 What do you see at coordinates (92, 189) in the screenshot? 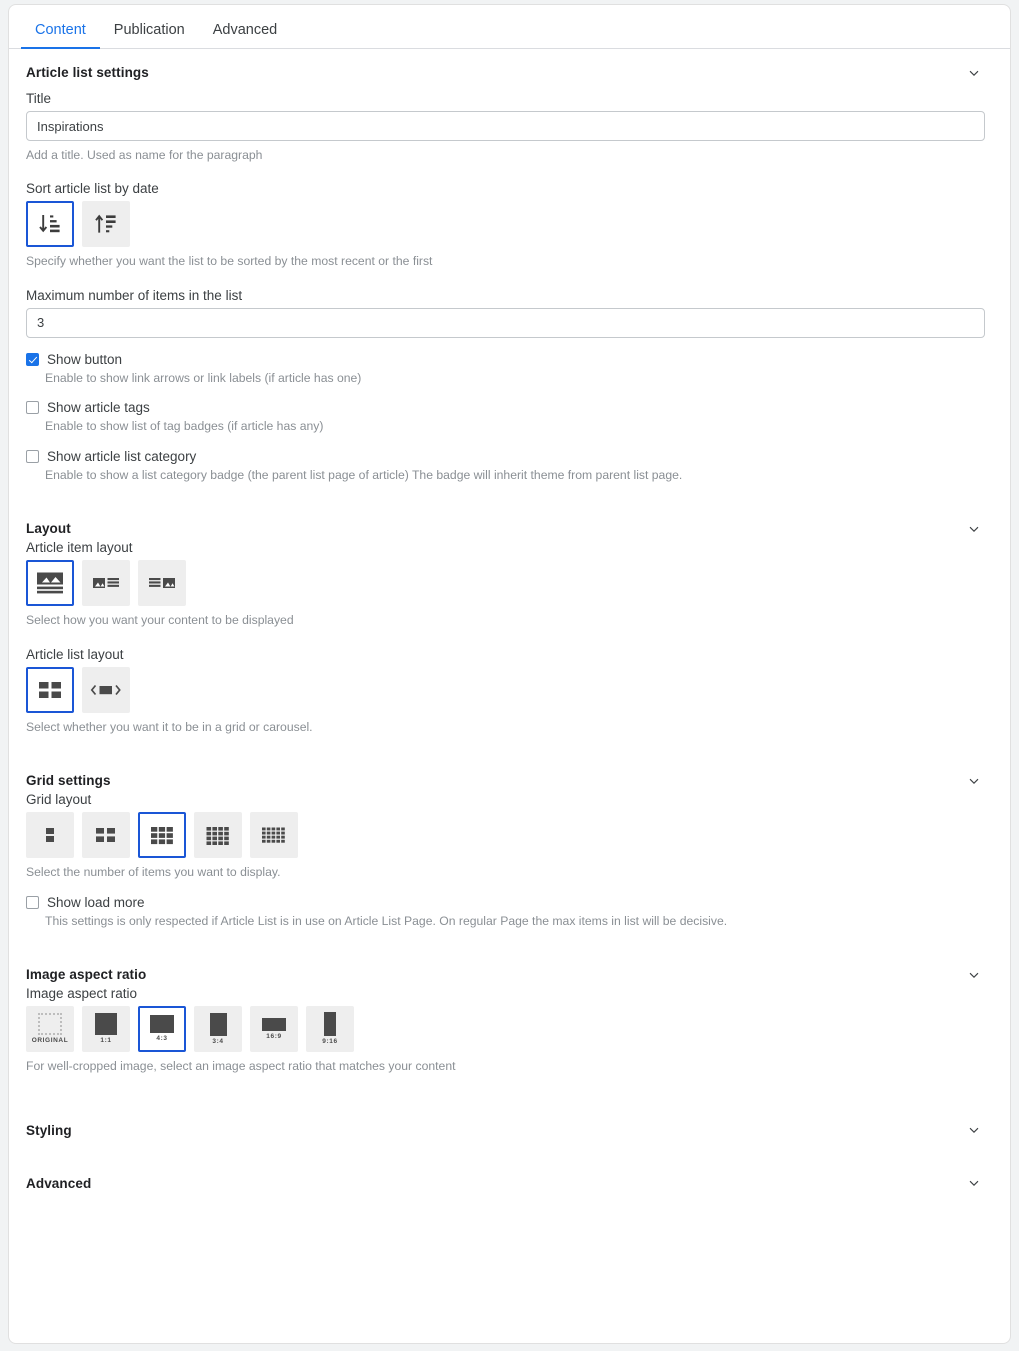
I see `sort-label: Sort article list by date` at bounding box center [92, 189].